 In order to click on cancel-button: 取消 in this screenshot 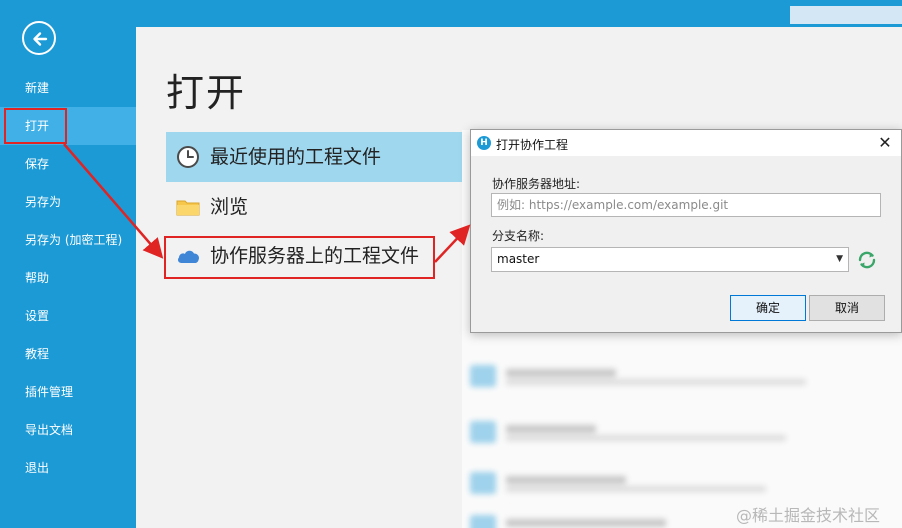, I will do `click(847, 308)`.